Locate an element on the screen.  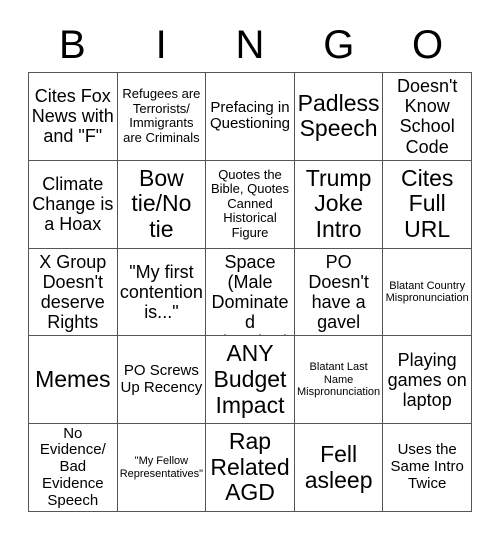
bingo-cell: Rap Related AGD is located at coordinates (250, 468).